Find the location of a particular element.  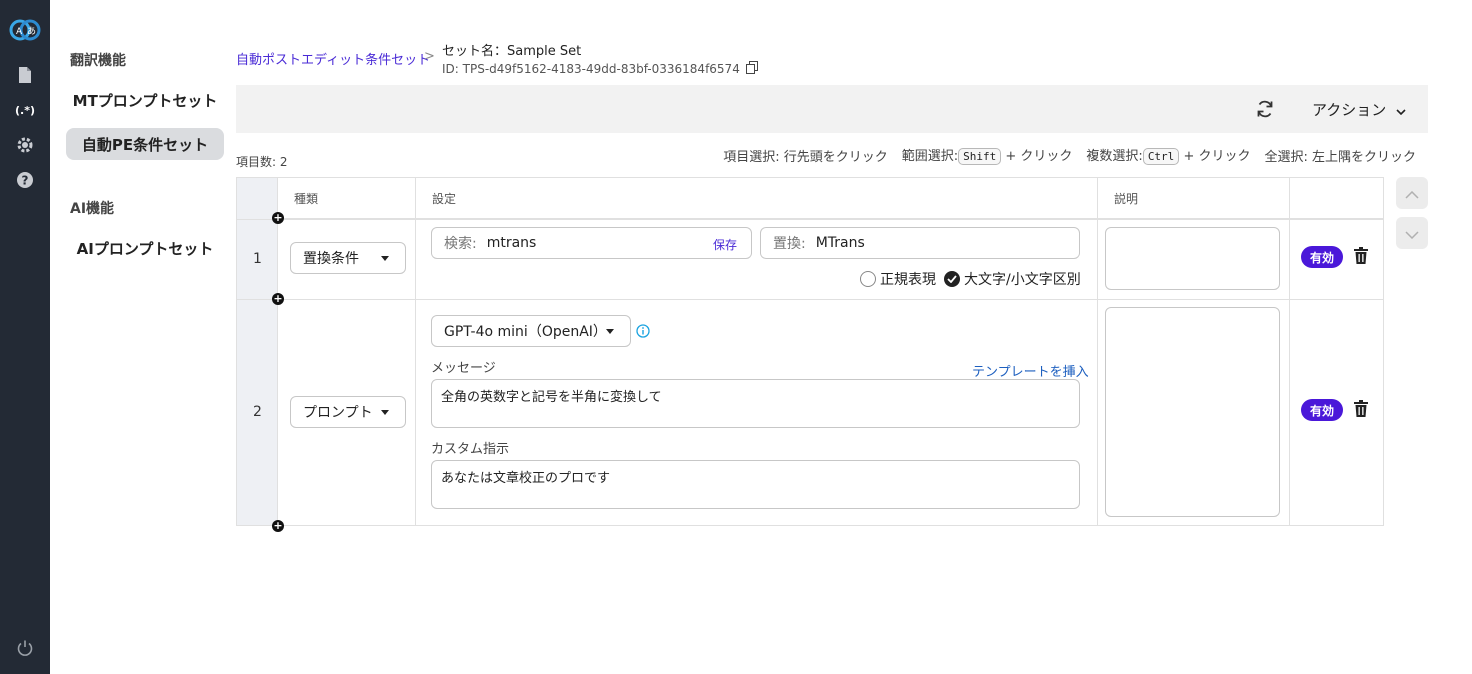

document-icon is located at coordinates (25, 75).